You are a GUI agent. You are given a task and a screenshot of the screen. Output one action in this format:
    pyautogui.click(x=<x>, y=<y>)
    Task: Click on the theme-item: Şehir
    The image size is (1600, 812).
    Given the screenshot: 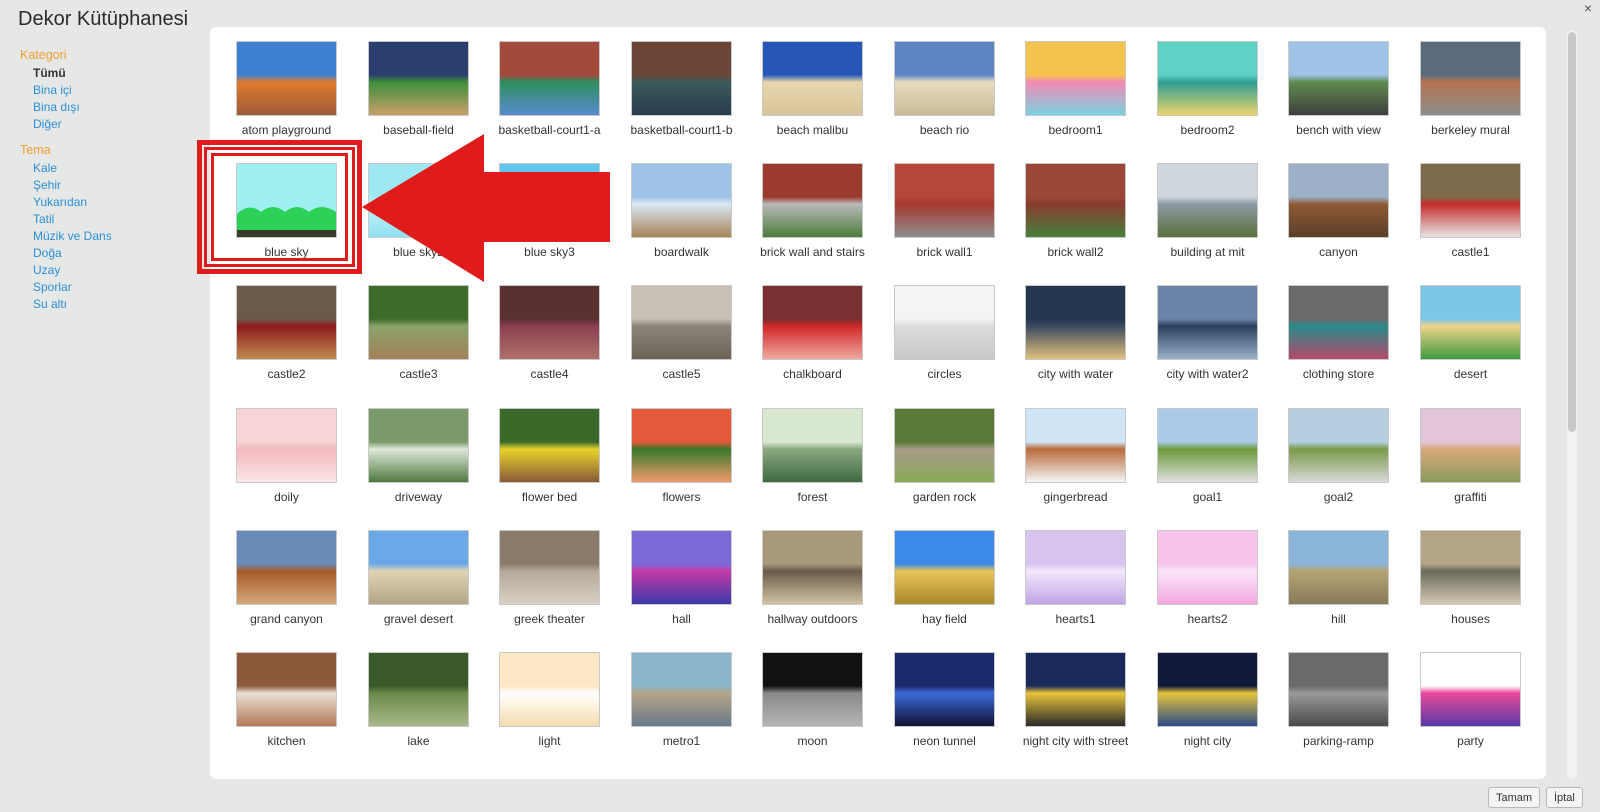 What is the action you would take?
    pyautogui.click(x=116, y=185)
    